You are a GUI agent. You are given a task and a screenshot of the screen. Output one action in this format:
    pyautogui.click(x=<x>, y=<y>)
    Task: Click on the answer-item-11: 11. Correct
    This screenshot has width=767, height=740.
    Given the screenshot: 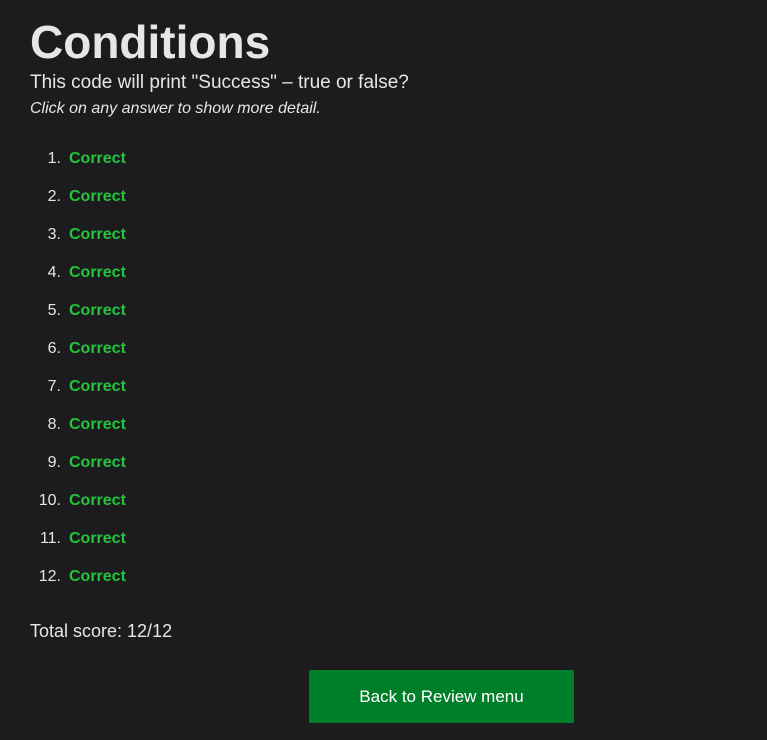 What is the action you would take?
    pyautogui.click(x=78, y=539)
    